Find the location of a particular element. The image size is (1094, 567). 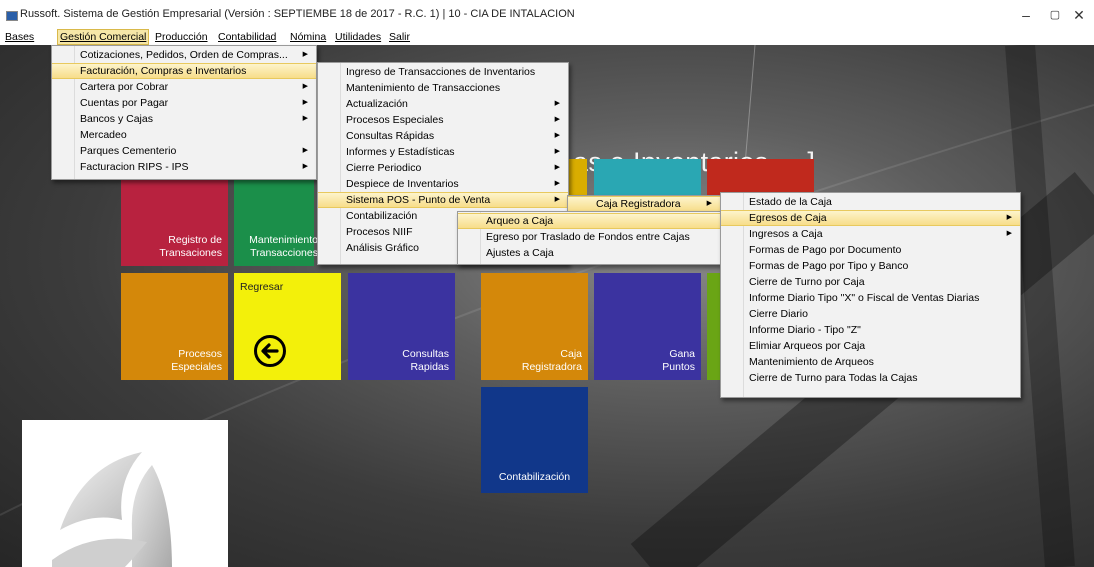

back-arrow-icon is located at coordinates (270, 351).